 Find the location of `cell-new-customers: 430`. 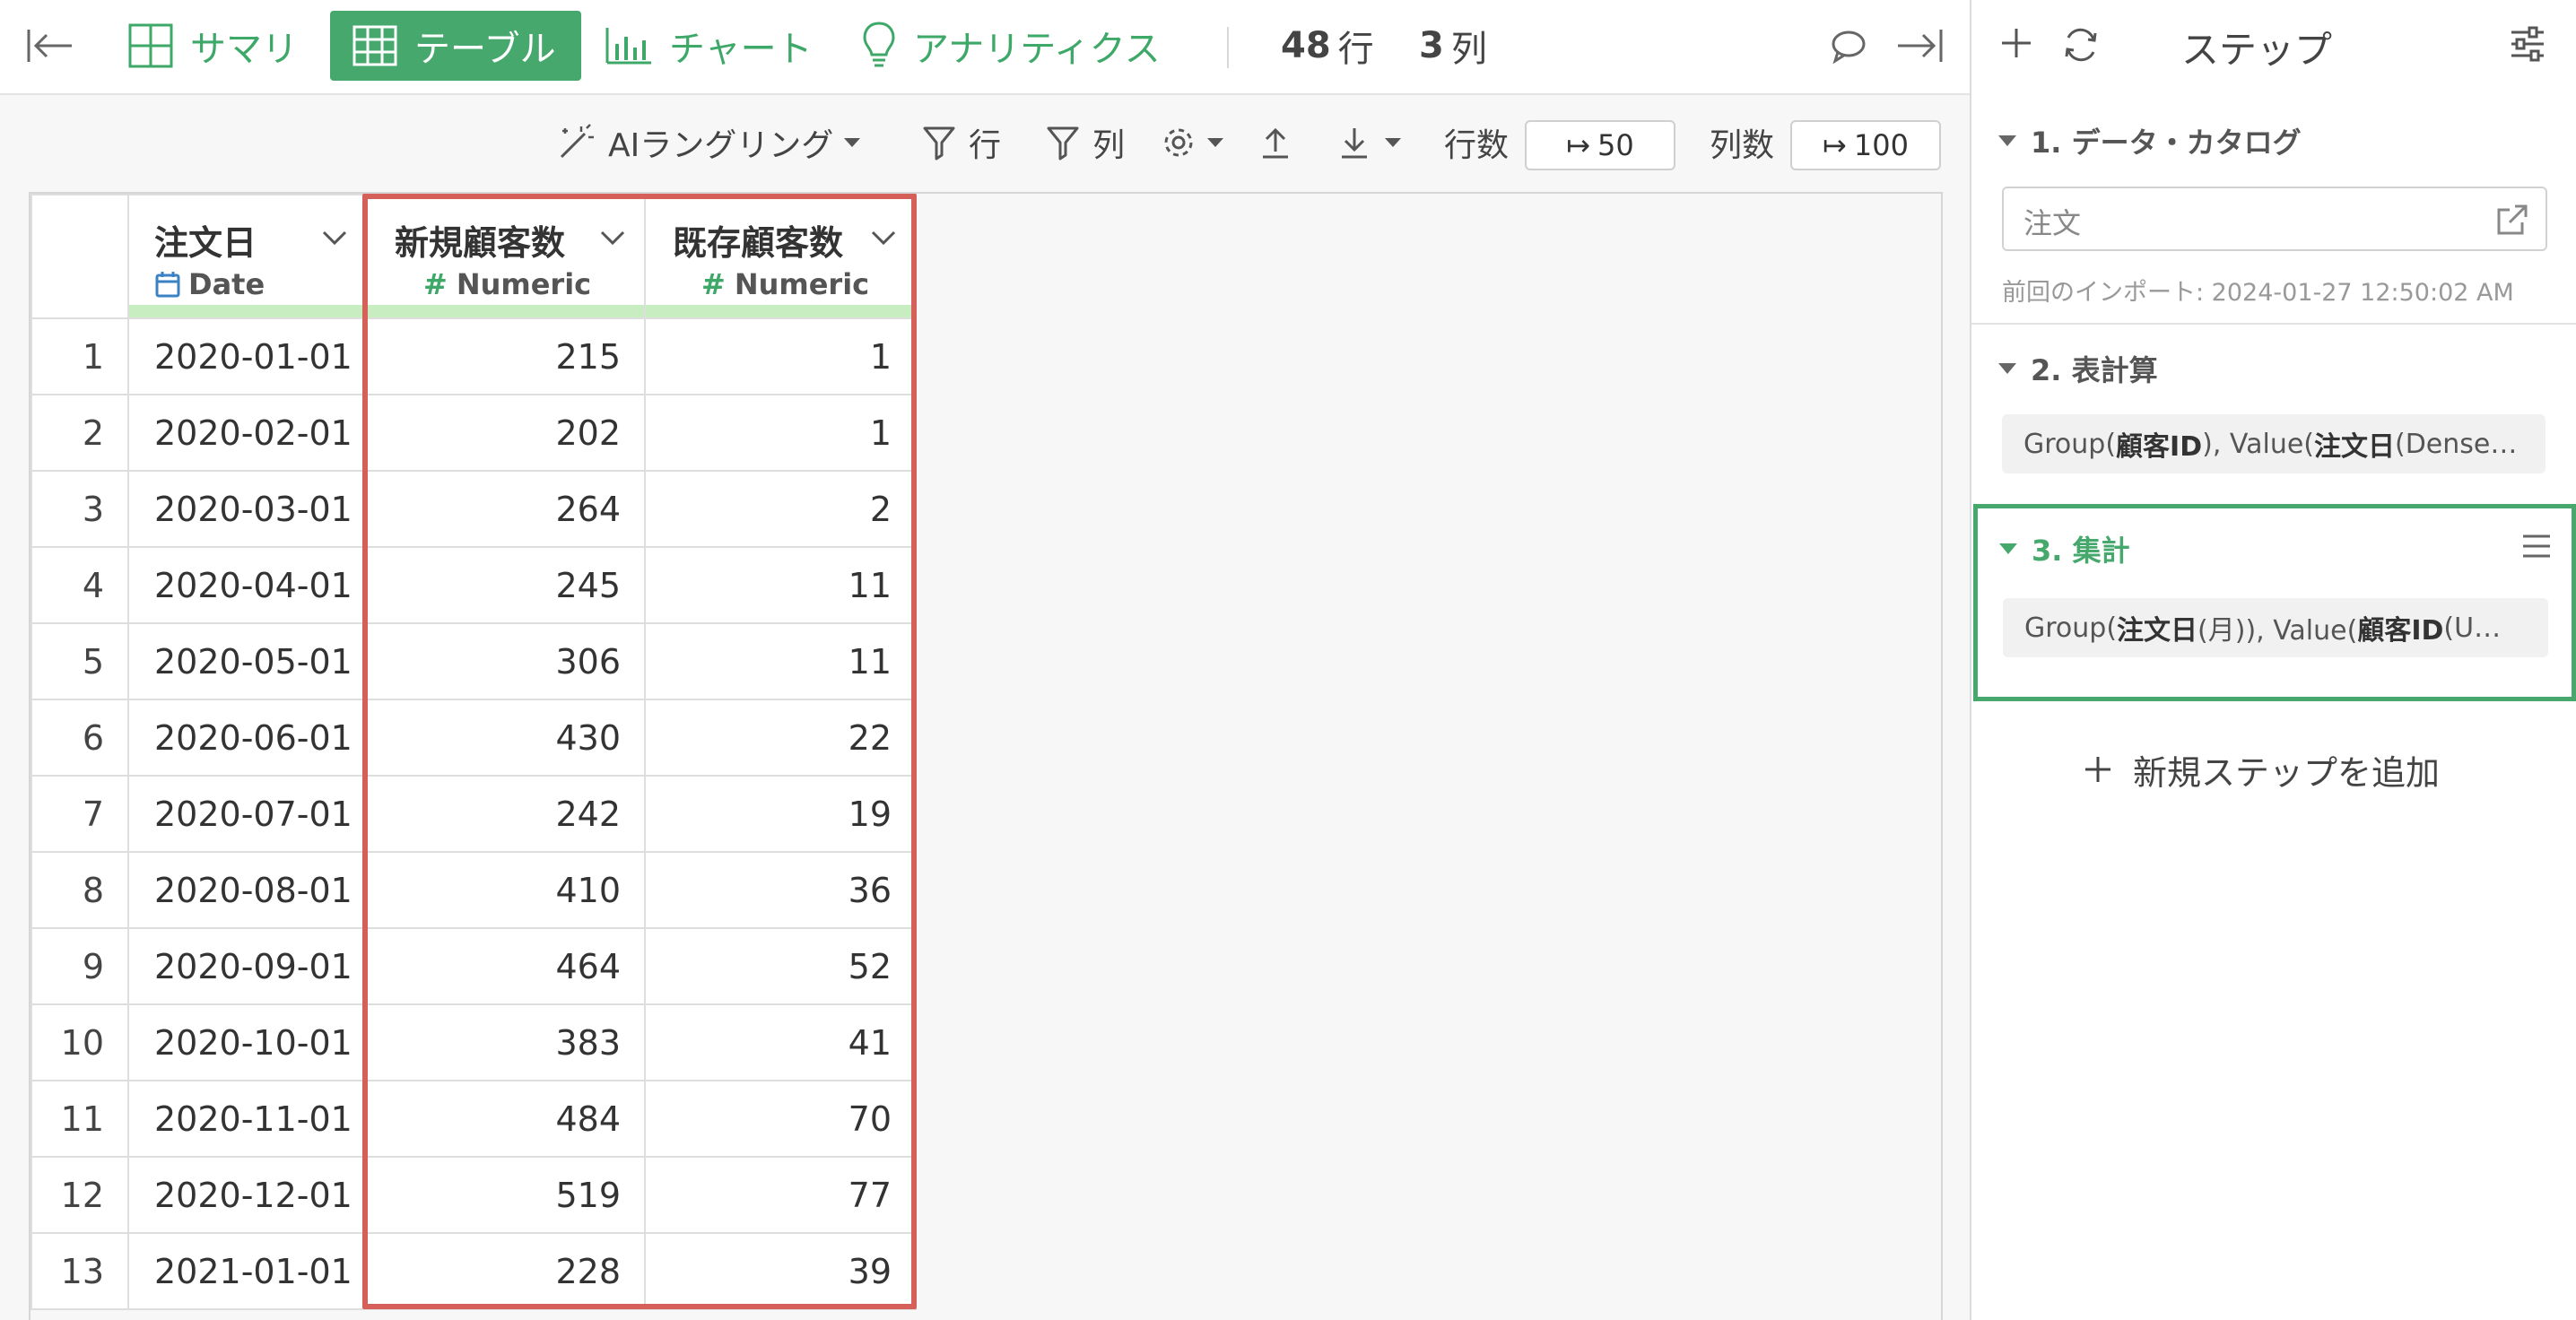

cell-new-customers: 430 is located at coordinates (506, 738).